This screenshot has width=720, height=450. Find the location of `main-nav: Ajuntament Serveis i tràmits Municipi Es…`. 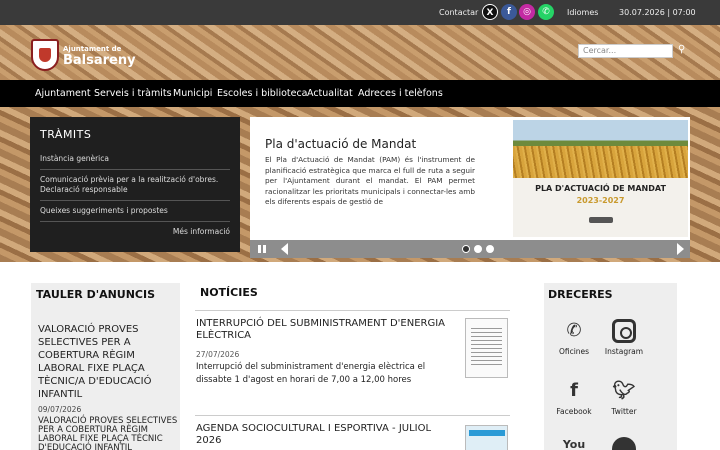

main-nav: Ajuntament Serveis i tràmits Municipi Es… is located at coordinates (360, 93).